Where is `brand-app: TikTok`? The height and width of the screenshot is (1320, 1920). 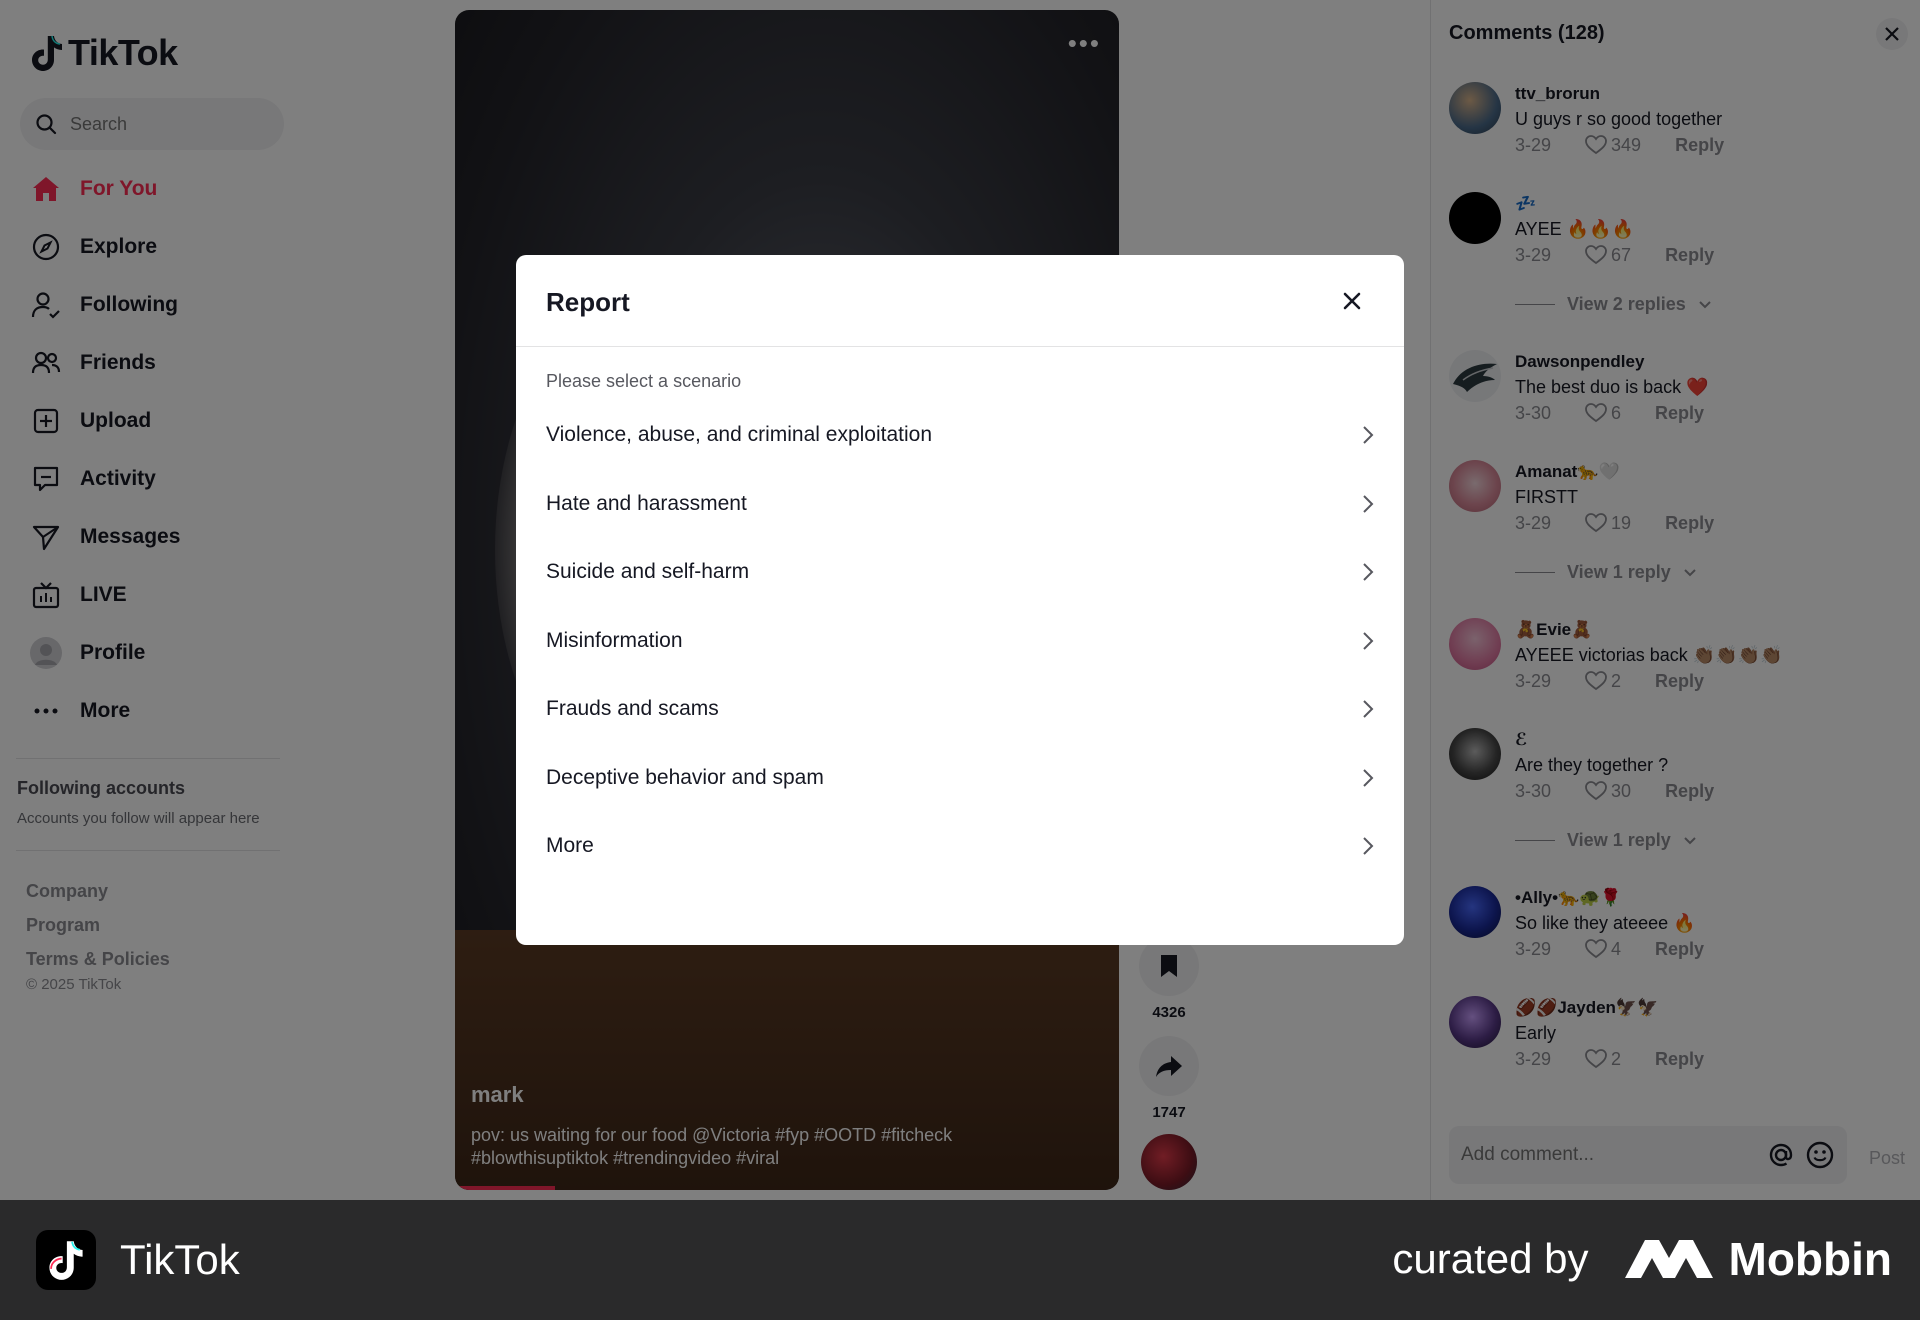 brand-app: TikTok is located at coordinates (138, 1260).